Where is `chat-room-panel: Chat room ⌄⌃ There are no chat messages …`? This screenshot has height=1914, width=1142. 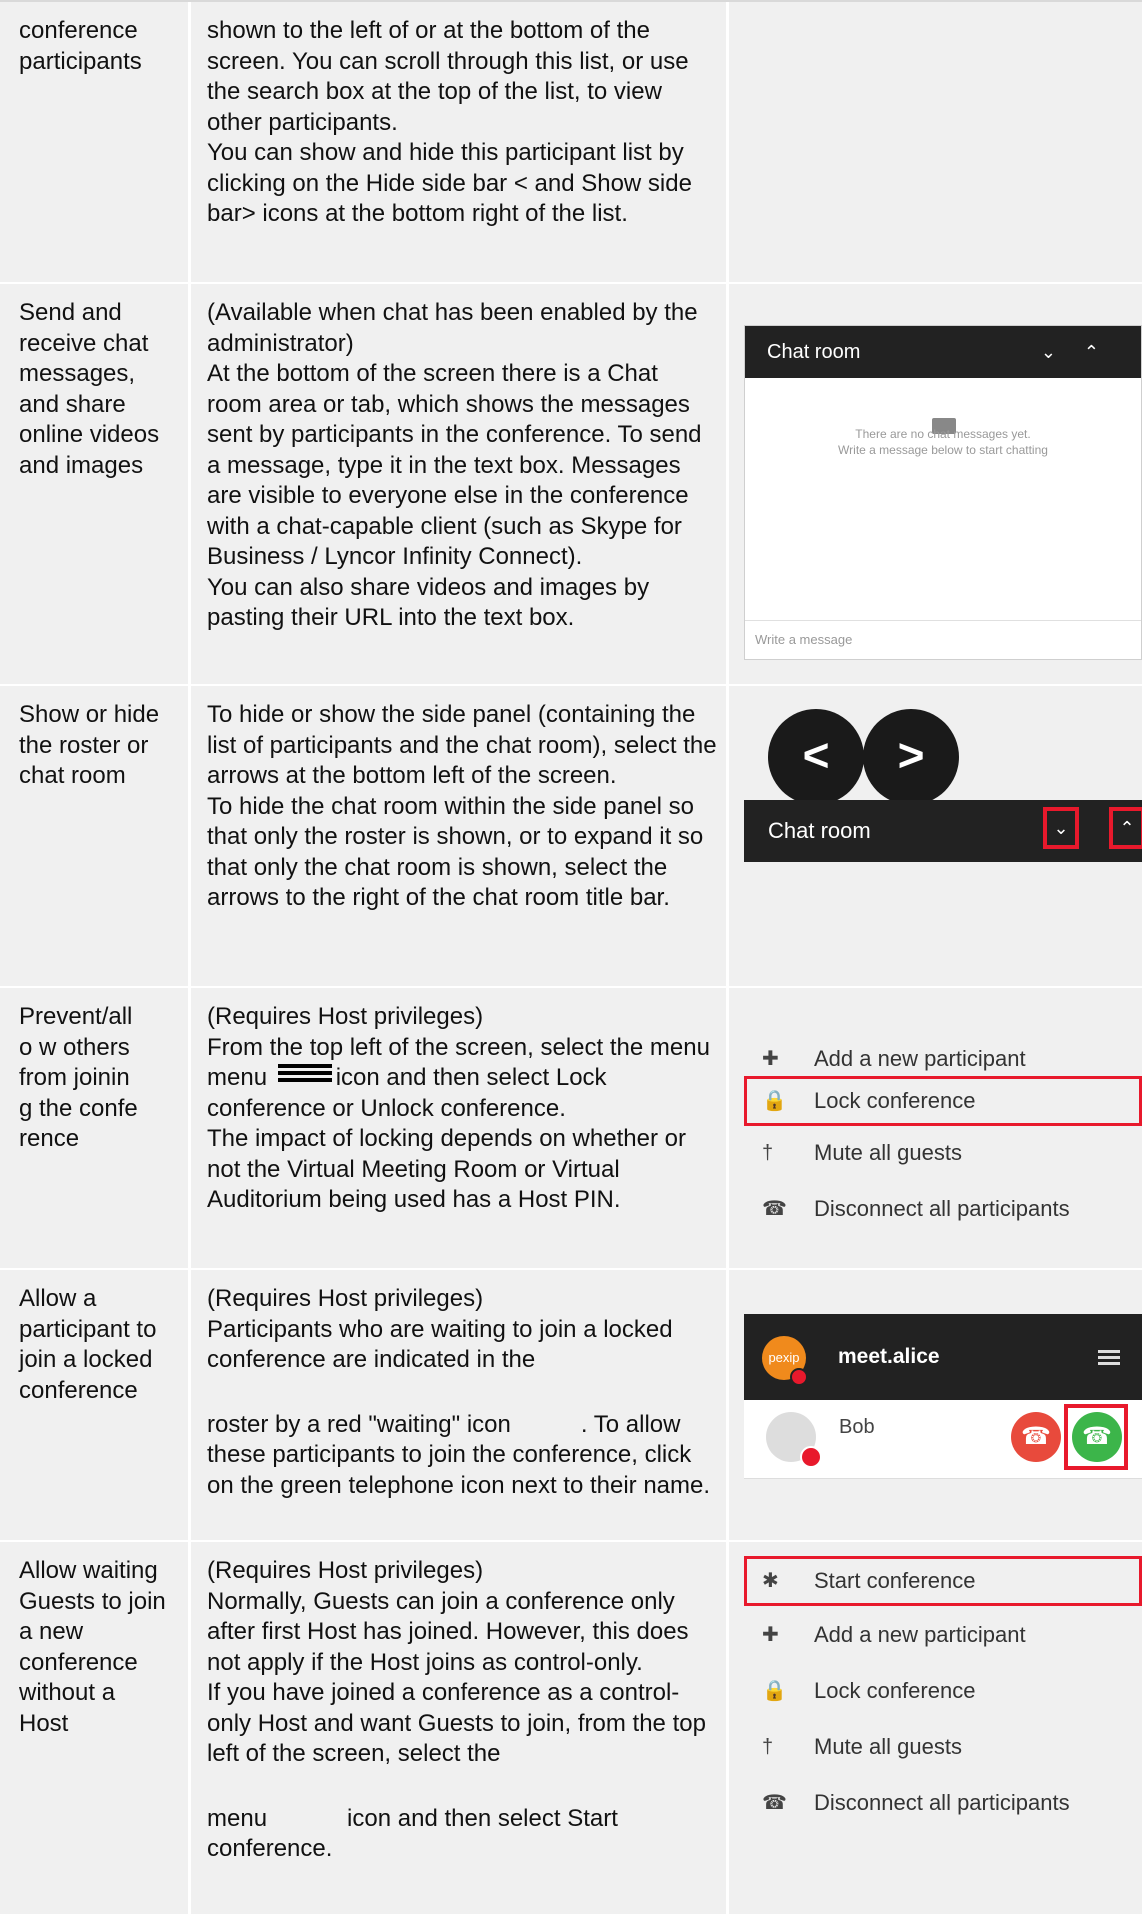
chat-room-panel: Chat room ⌄⌃ There are no chat messages … is located at coordinates (943, 492).